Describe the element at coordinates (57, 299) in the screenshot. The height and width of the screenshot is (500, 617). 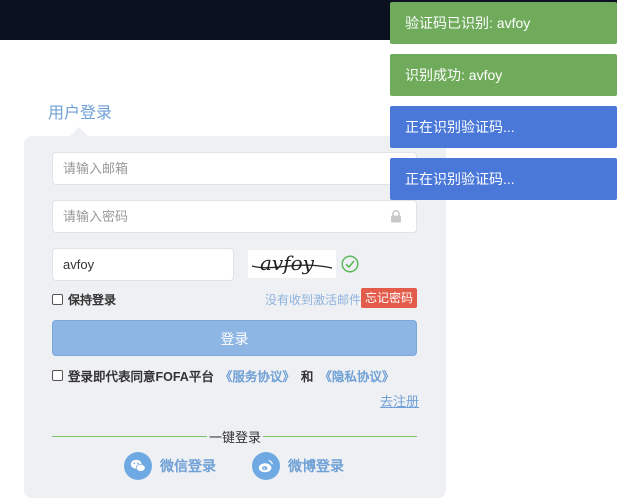
I see `remember-checkbox` at that location.